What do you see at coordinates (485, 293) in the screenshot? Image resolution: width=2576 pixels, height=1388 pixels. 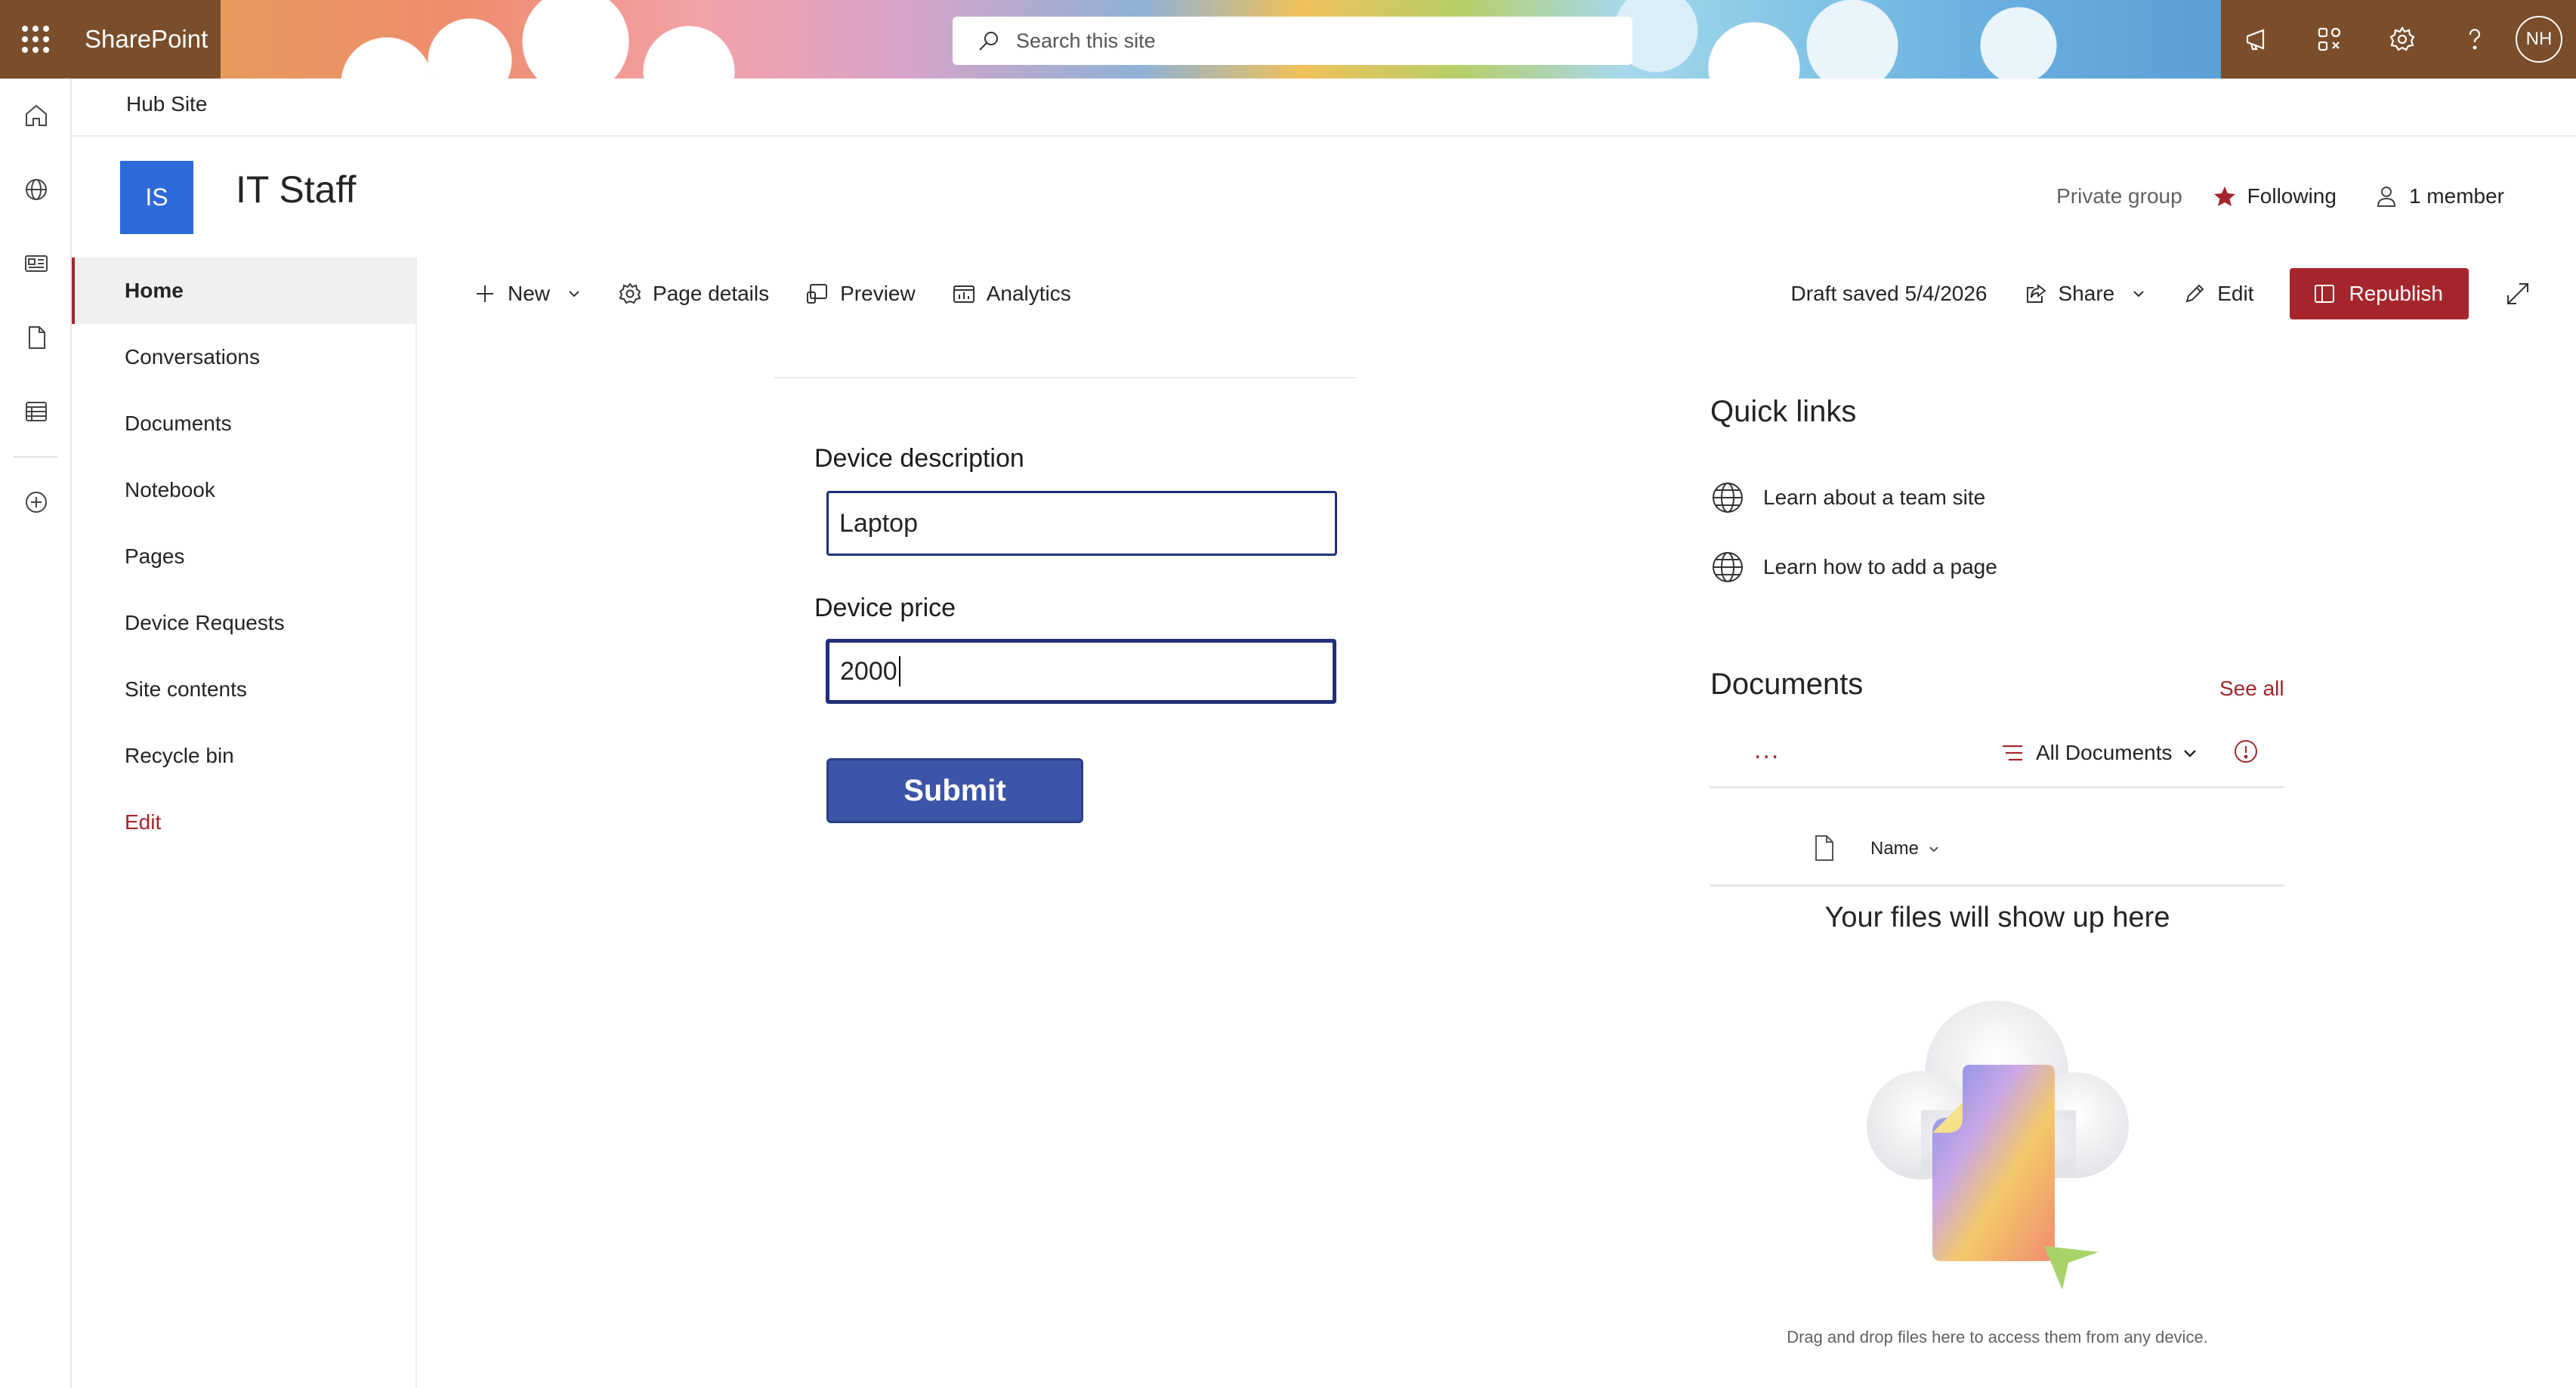 I see `plus-icon` at bounding box center [485, 293].